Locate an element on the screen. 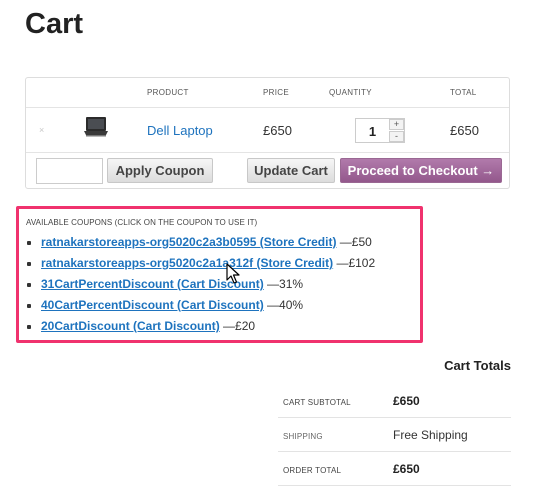 The width and height of the screenshot is (550, 495). coupon-amount: —40% is located at coordinates (283, 305).